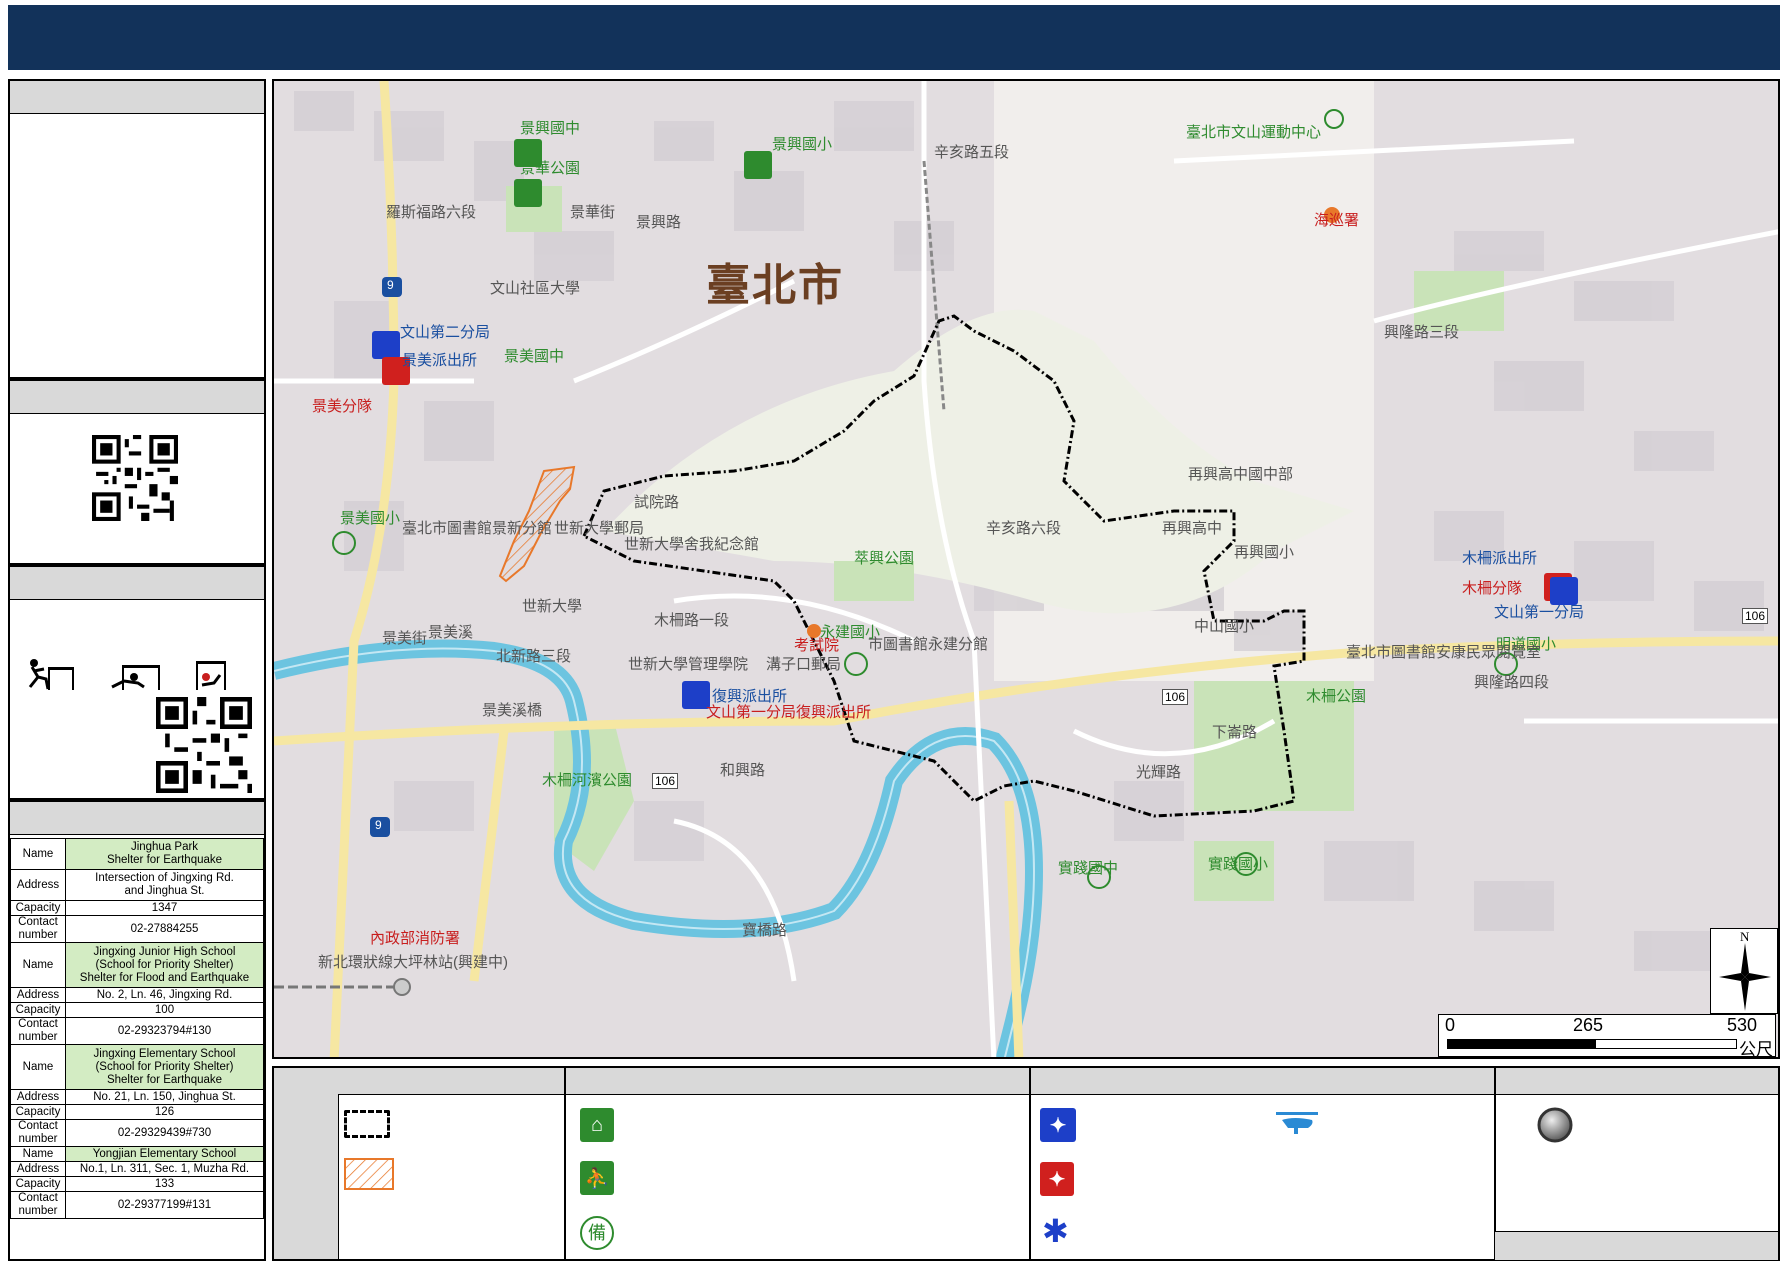  What do you see at coordinates (597, 1178) in the screenshot?
I see `outdoor-shelter-icon: ⛹` at bounding box center [597, 1178].